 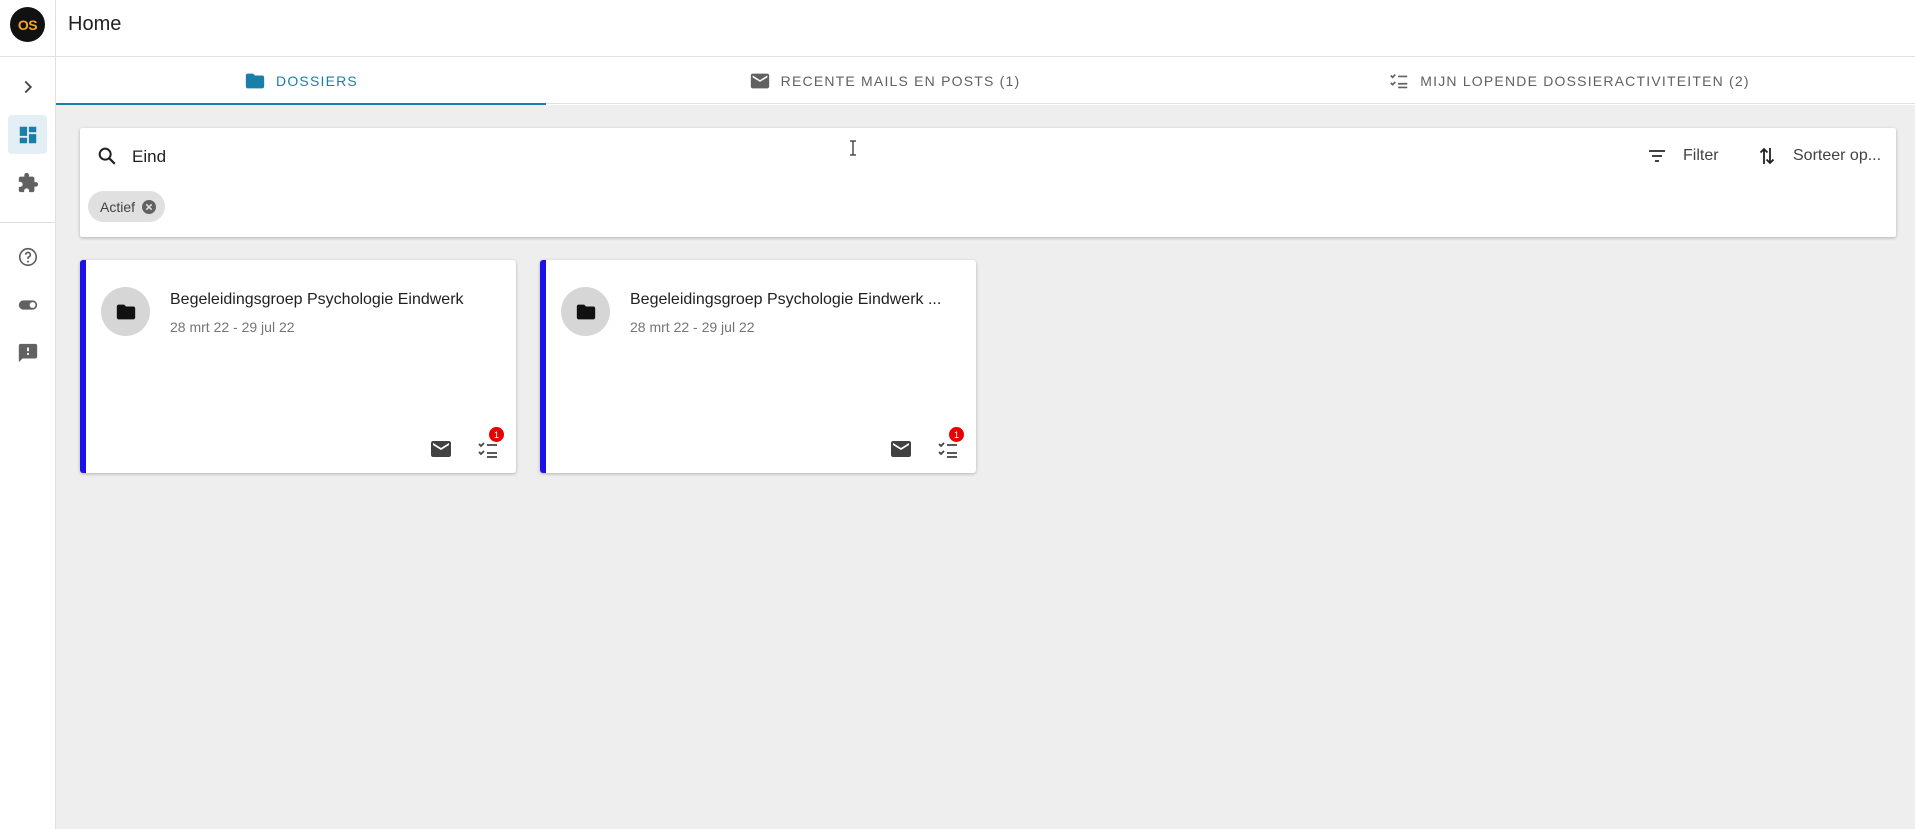 I want to click on sidebar-item-dashboard, so click(x=27, y=134).